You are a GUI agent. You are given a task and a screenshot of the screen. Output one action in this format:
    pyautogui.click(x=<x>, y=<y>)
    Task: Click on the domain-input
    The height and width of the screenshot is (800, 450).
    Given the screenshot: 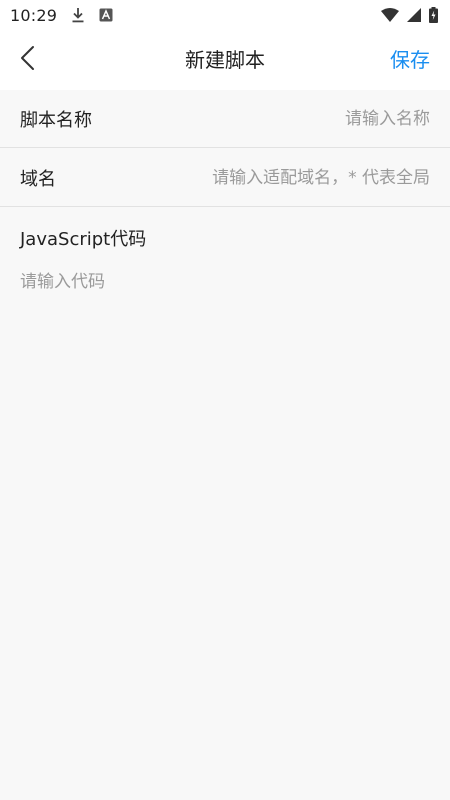 What is the action you would take?
    pyautogui.click(x=249, y=177)
    